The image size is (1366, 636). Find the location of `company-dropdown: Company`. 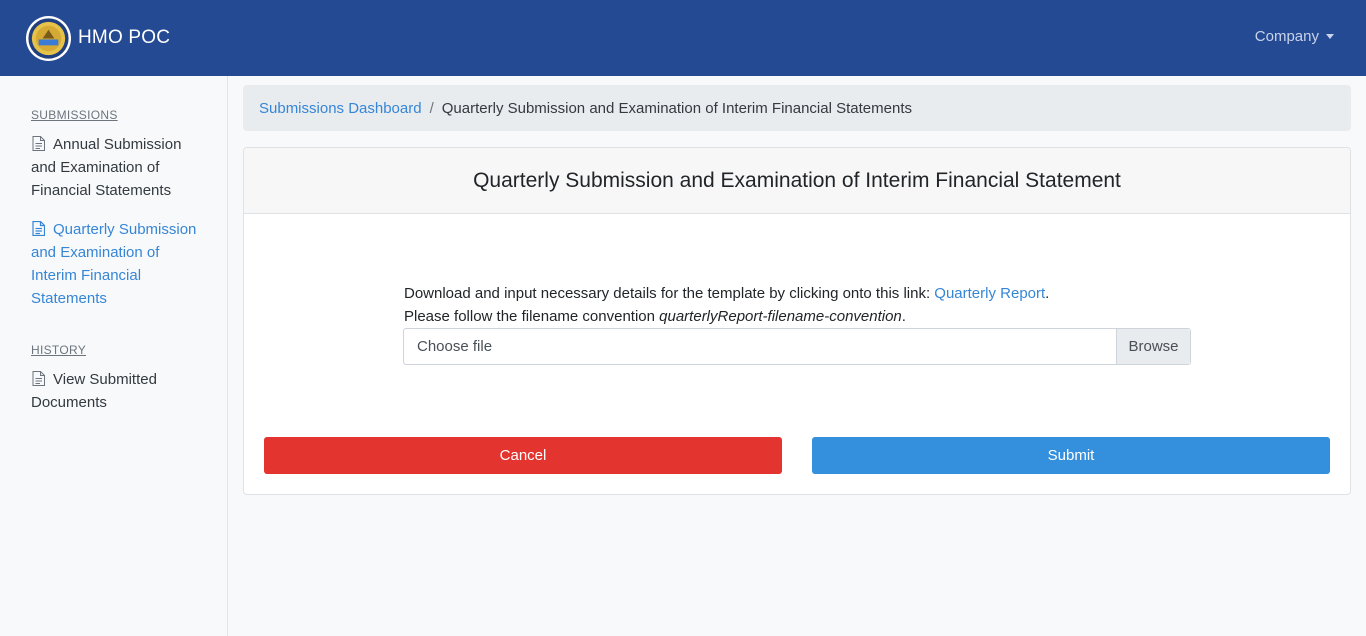

company-dropdown: Company is located at coordinates (1294, 36).